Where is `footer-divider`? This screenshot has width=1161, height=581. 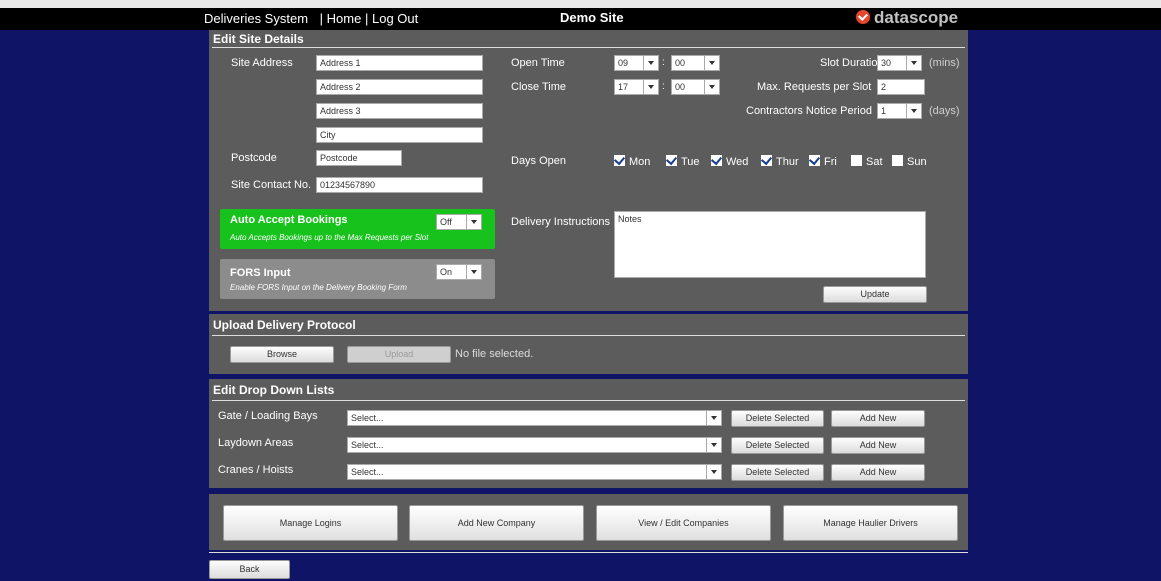
footer-divider is located at coordinates (588, 552).